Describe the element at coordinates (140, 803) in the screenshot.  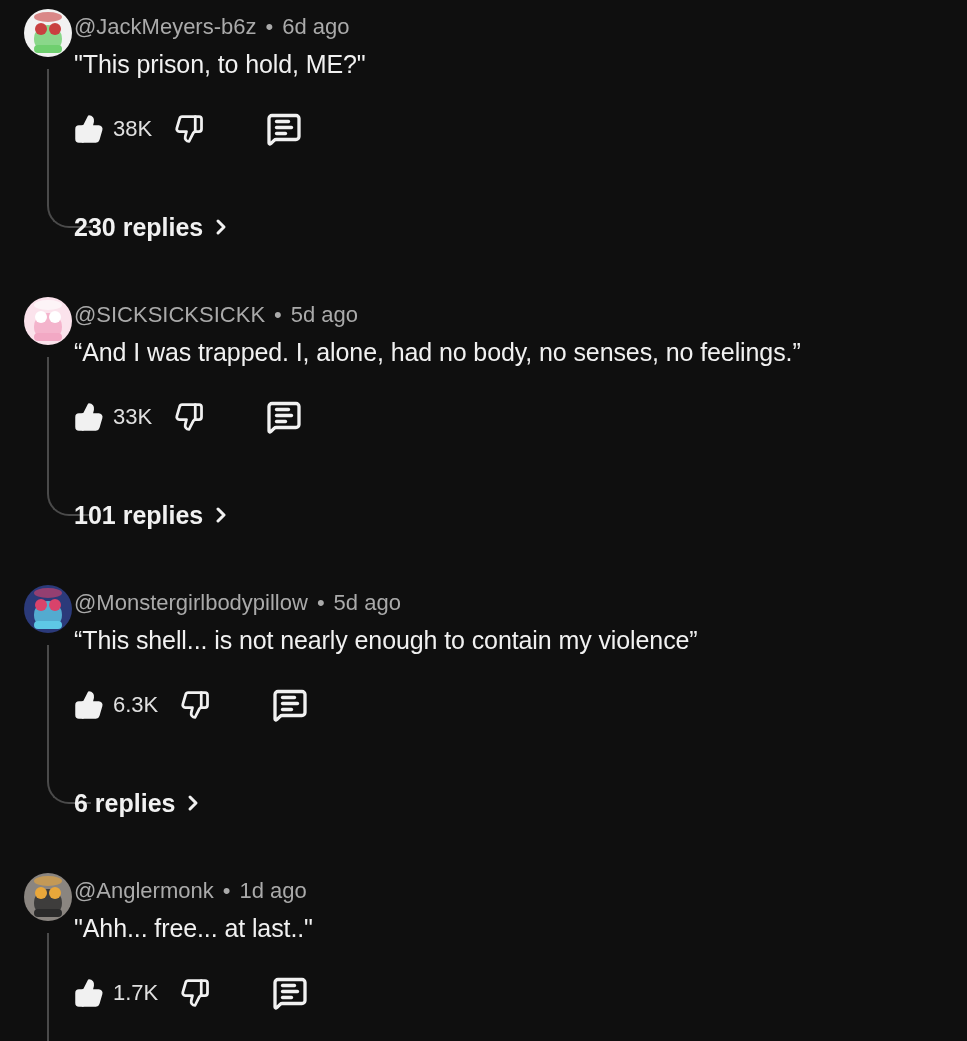
I see `replies-link: 6 replies` at that location.